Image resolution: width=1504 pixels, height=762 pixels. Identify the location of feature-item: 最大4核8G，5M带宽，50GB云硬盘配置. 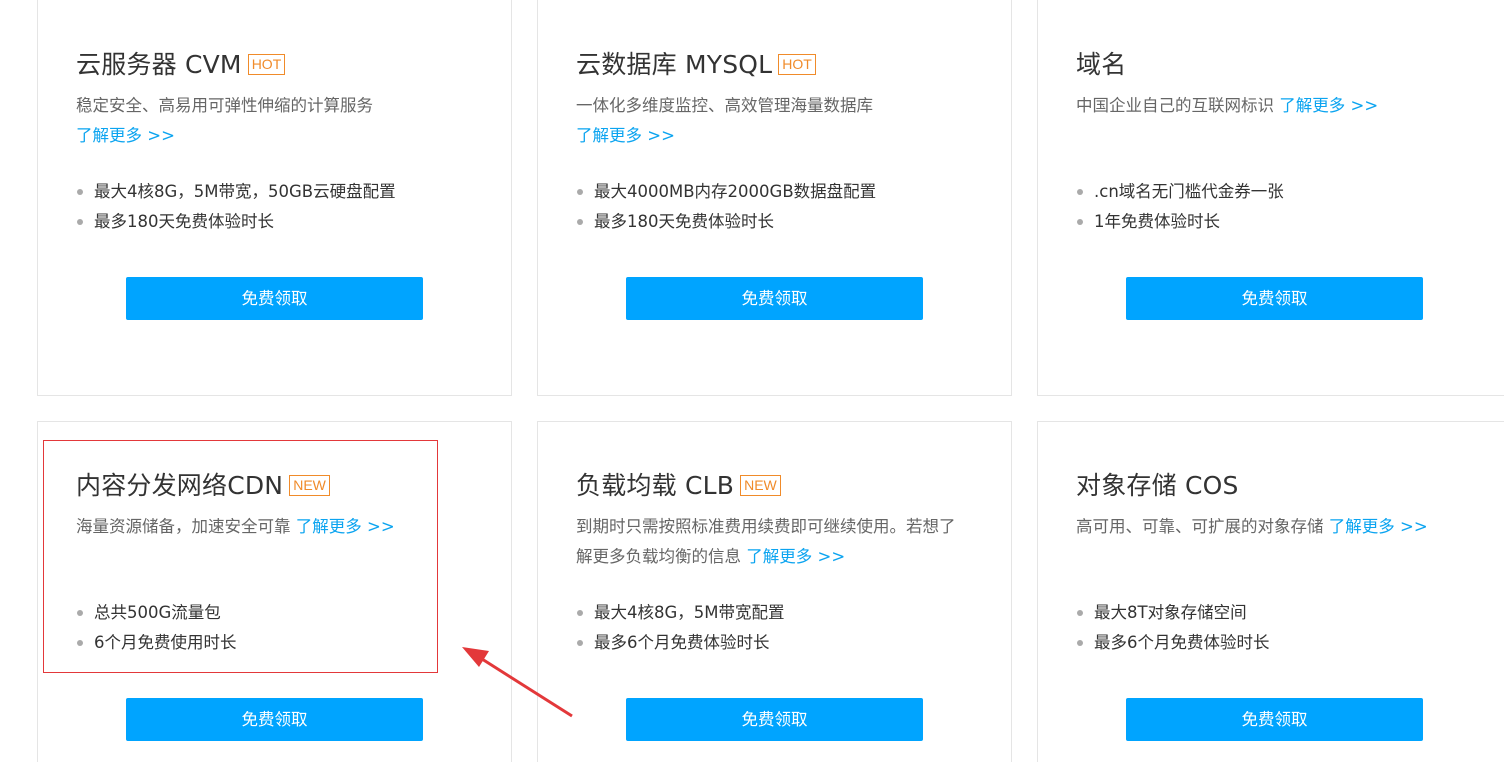
(236, 192).